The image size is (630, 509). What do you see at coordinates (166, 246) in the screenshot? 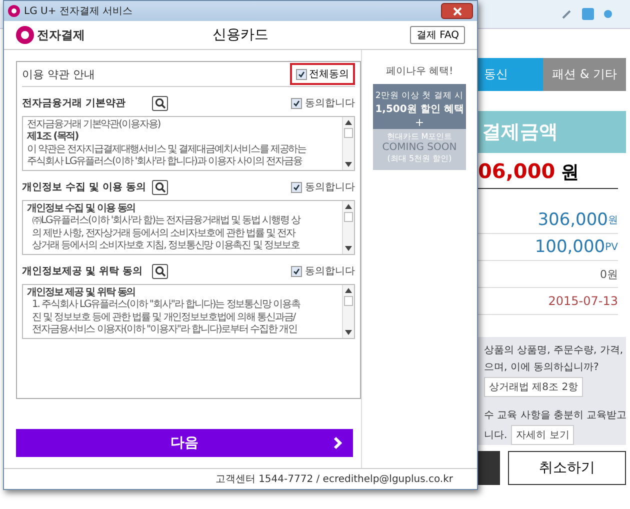
I see `terms-text: 상거래 등에서의 소비자보호 지침, 정보통신망 이용촉진 및 정보보호` at bounding box center [166, 246].